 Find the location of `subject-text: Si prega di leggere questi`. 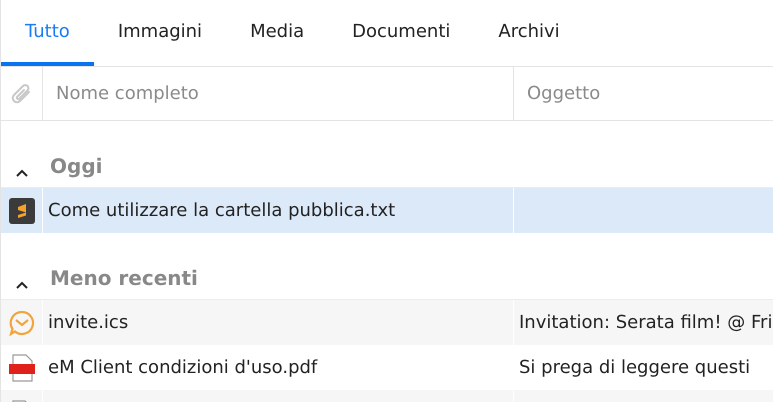

subject-text: Si prega di leggere questi is located at coordinates (634, 368).